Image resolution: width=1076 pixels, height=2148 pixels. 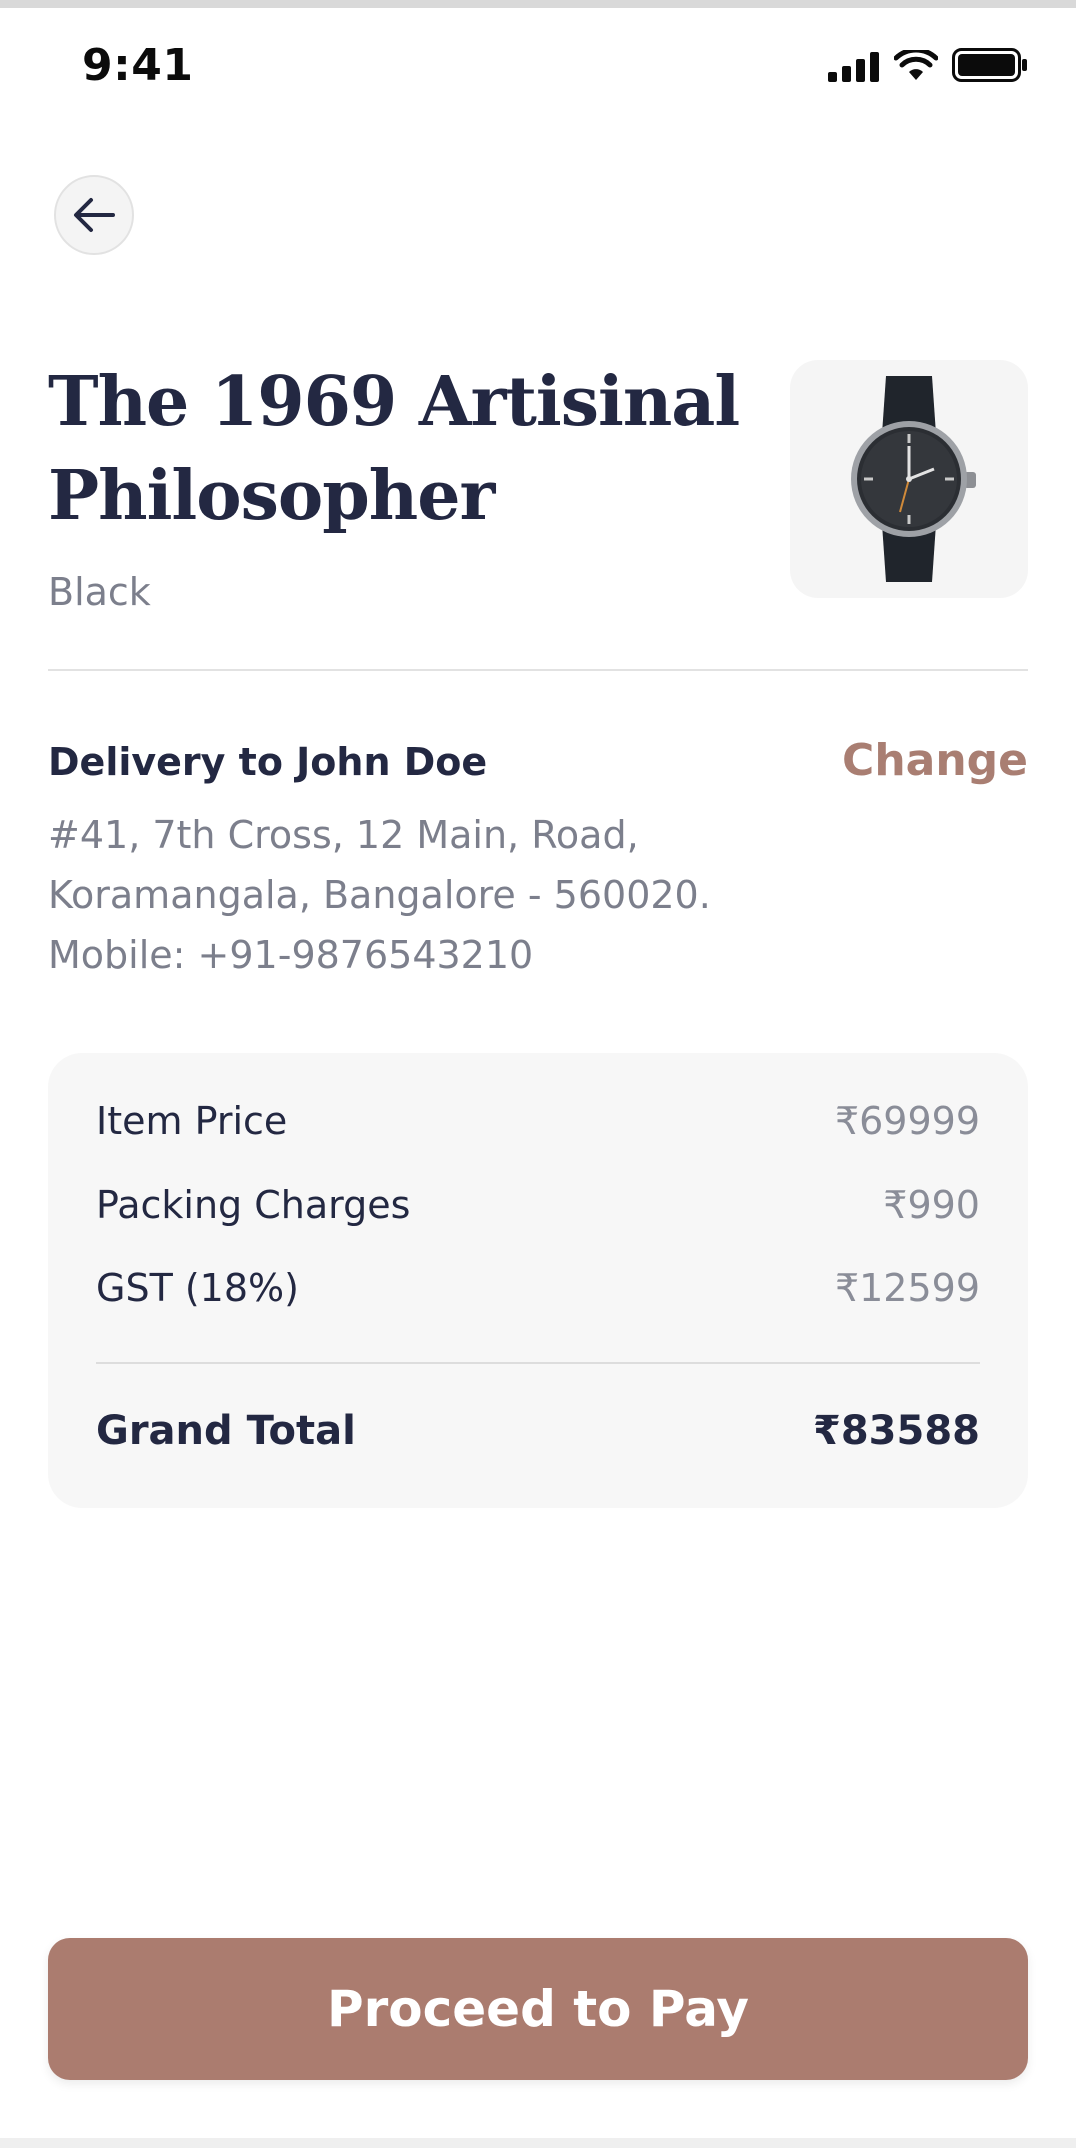 I want to click on change-address-link: Change, so click(x=935, y=760).